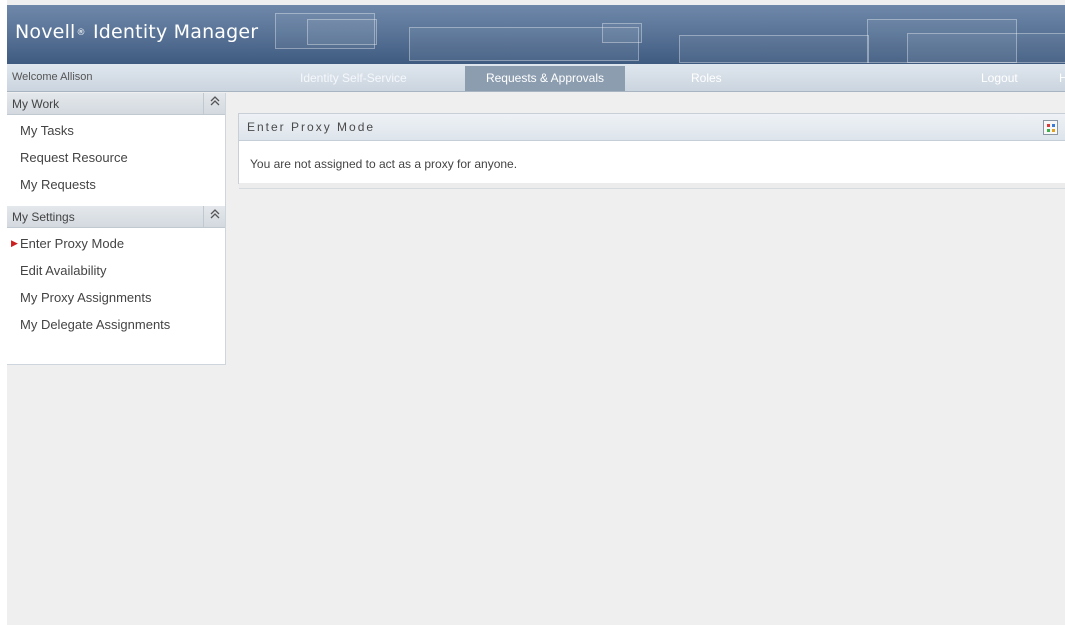 This screenshot has height=625, width=1065. I want to click on sidebar-item-enter-proxy-mode: ▶ Enter Proxy Mode, so click(116, 243).